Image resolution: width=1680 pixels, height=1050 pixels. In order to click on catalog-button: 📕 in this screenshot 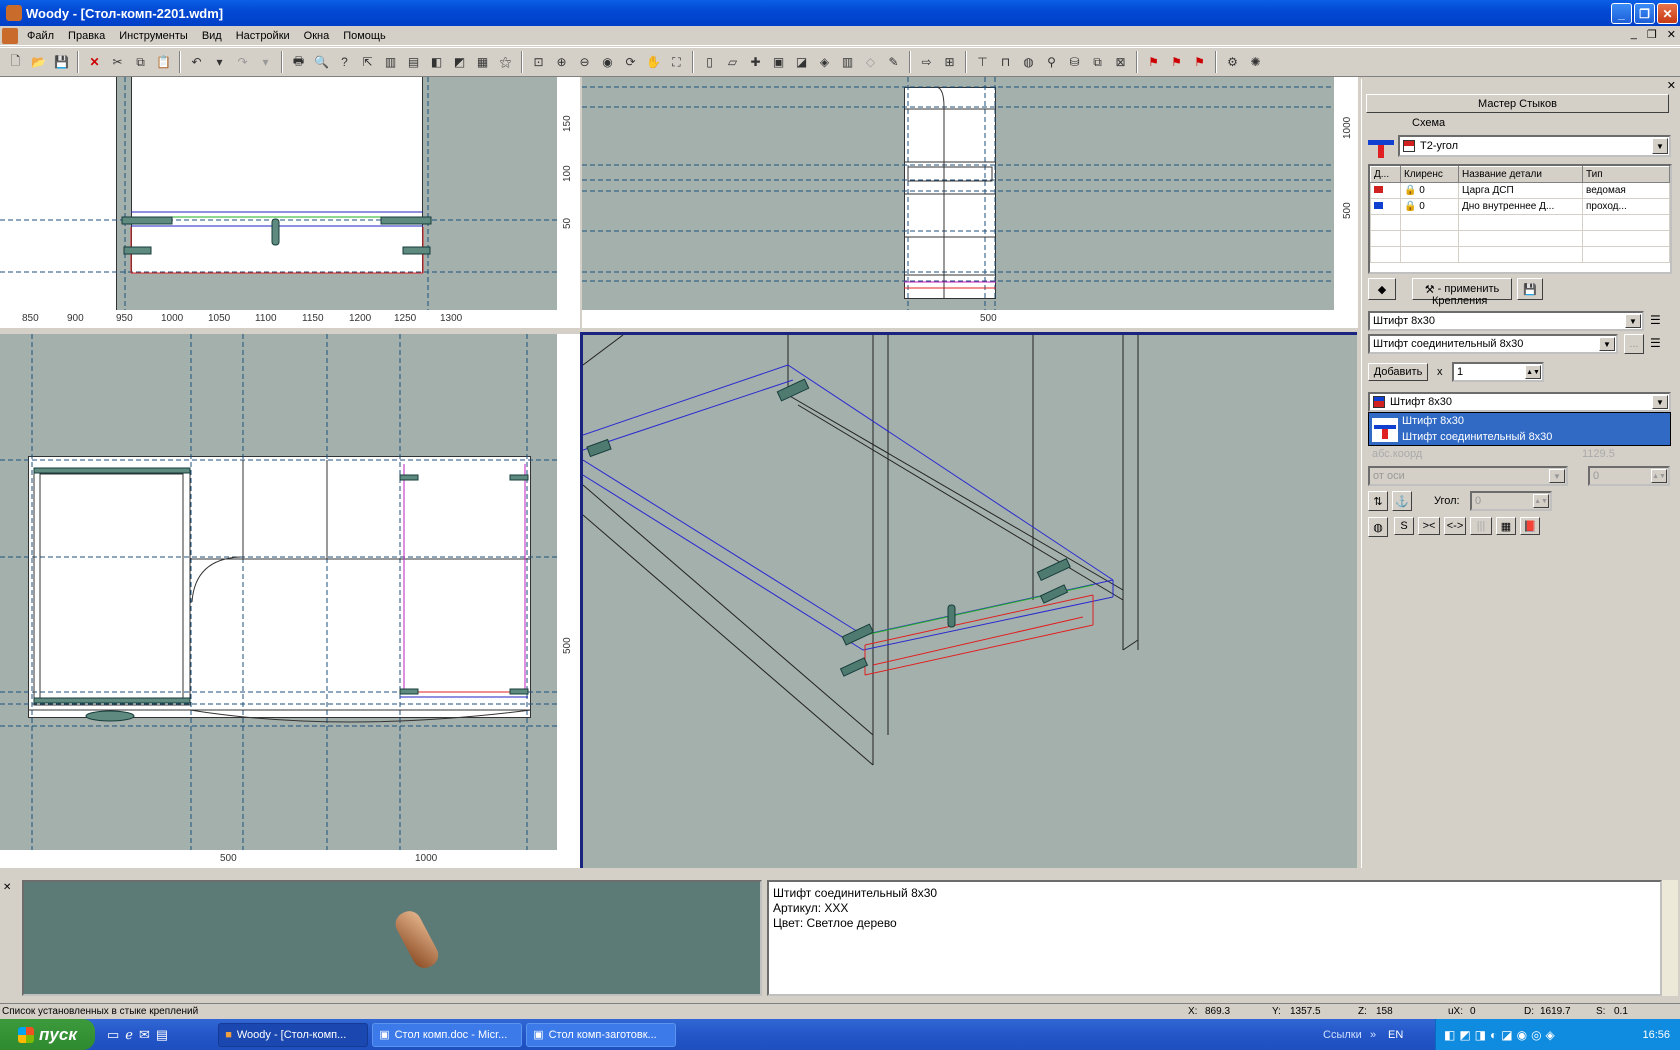, I will do `click(1530, 526)`.